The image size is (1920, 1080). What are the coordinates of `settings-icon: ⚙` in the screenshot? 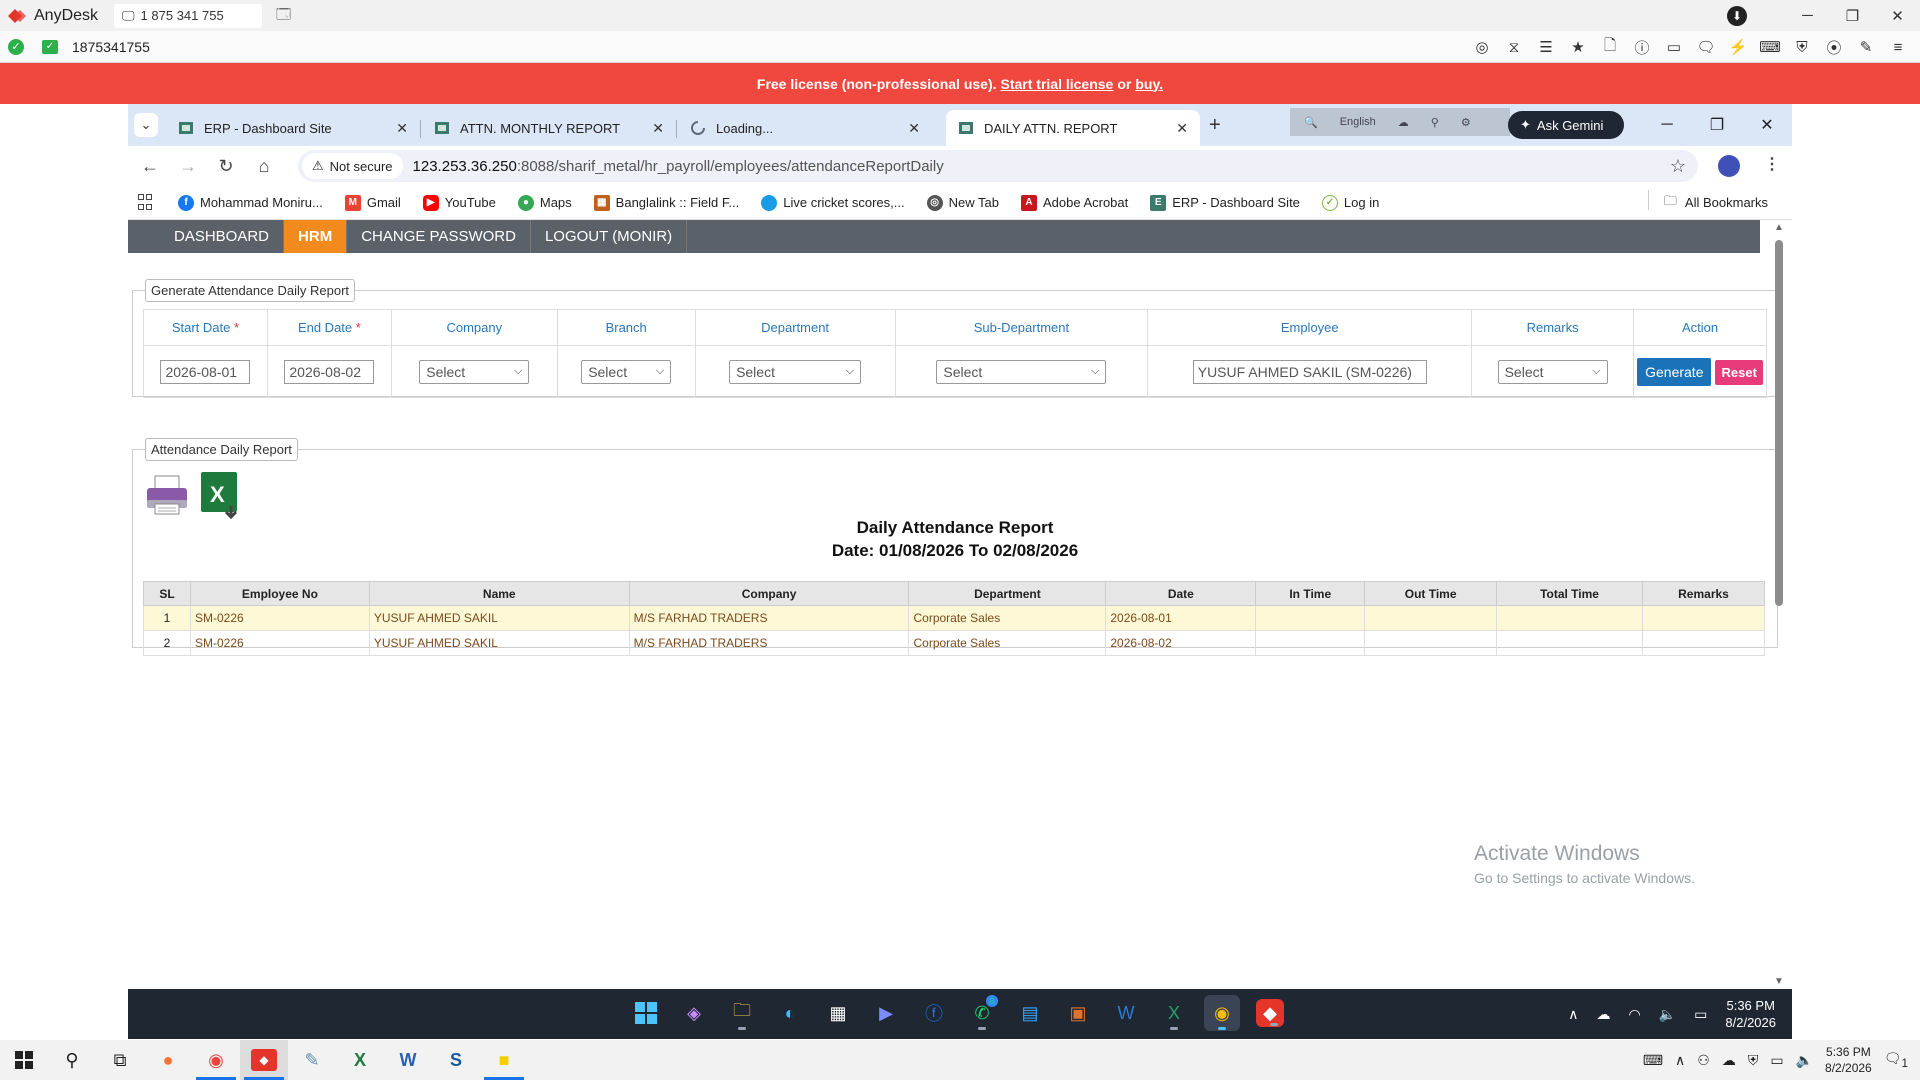 It's located at (1466, 122).